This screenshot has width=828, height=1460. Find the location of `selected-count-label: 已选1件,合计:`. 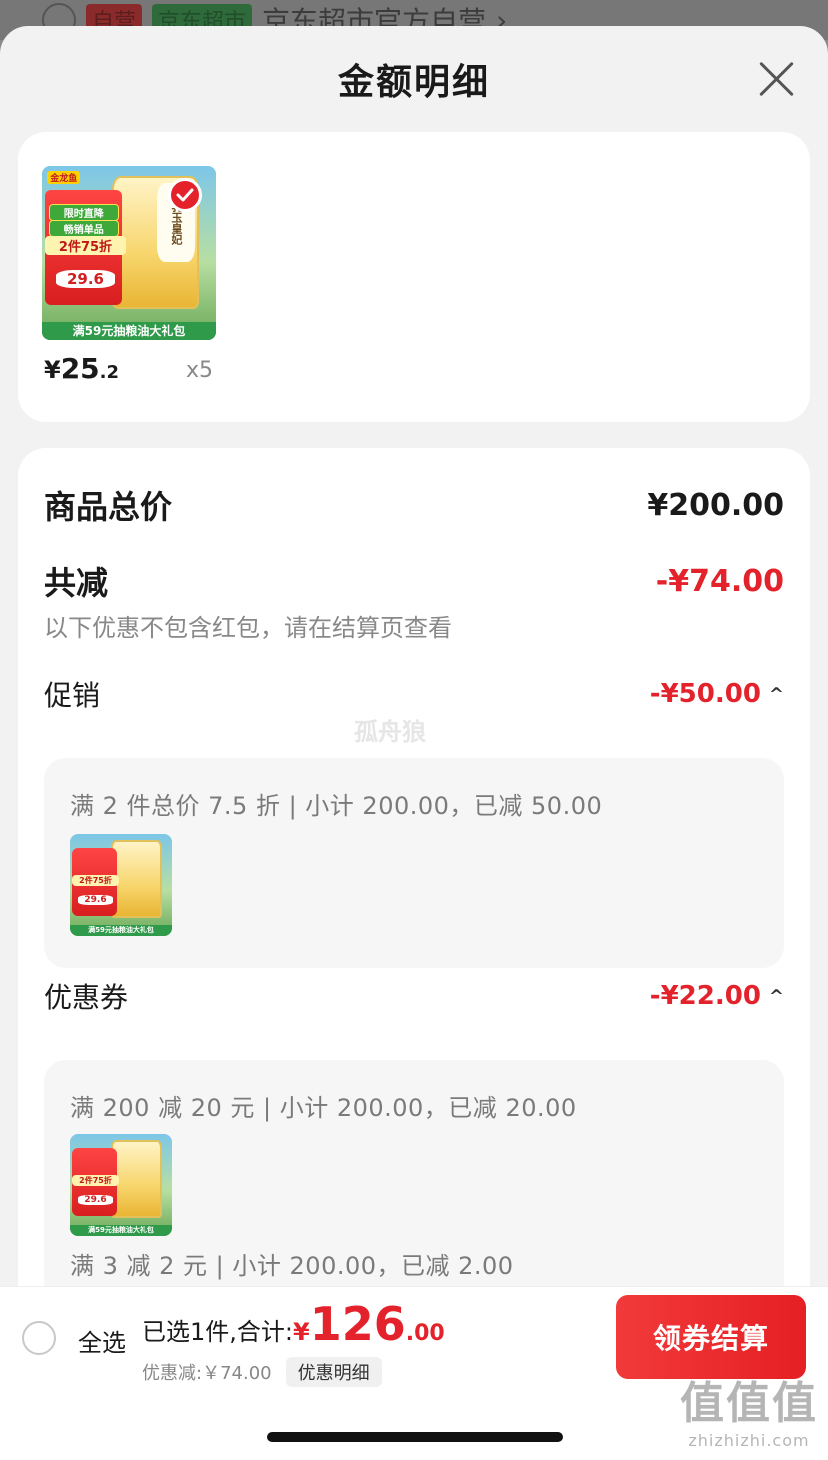

selected-count-label: 已选1件,合计: is located at coordinates (217, 1332).